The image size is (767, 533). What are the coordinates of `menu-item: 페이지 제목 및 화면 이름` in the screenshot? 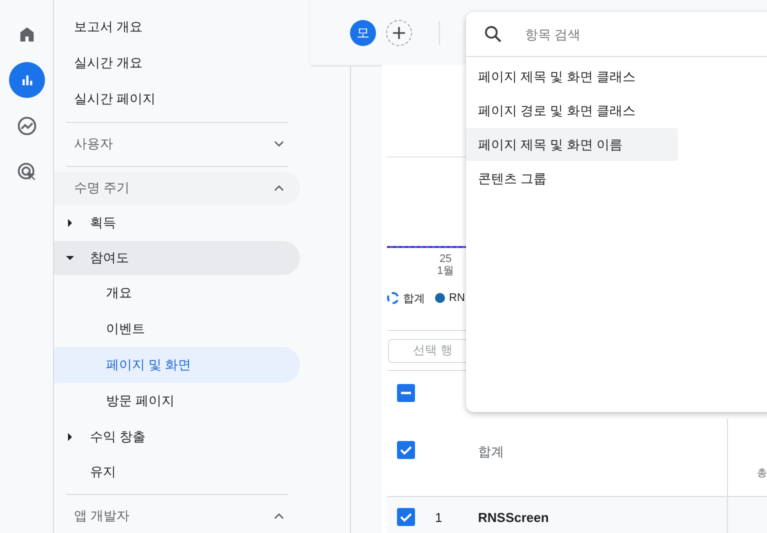 It's located at (572, 144).